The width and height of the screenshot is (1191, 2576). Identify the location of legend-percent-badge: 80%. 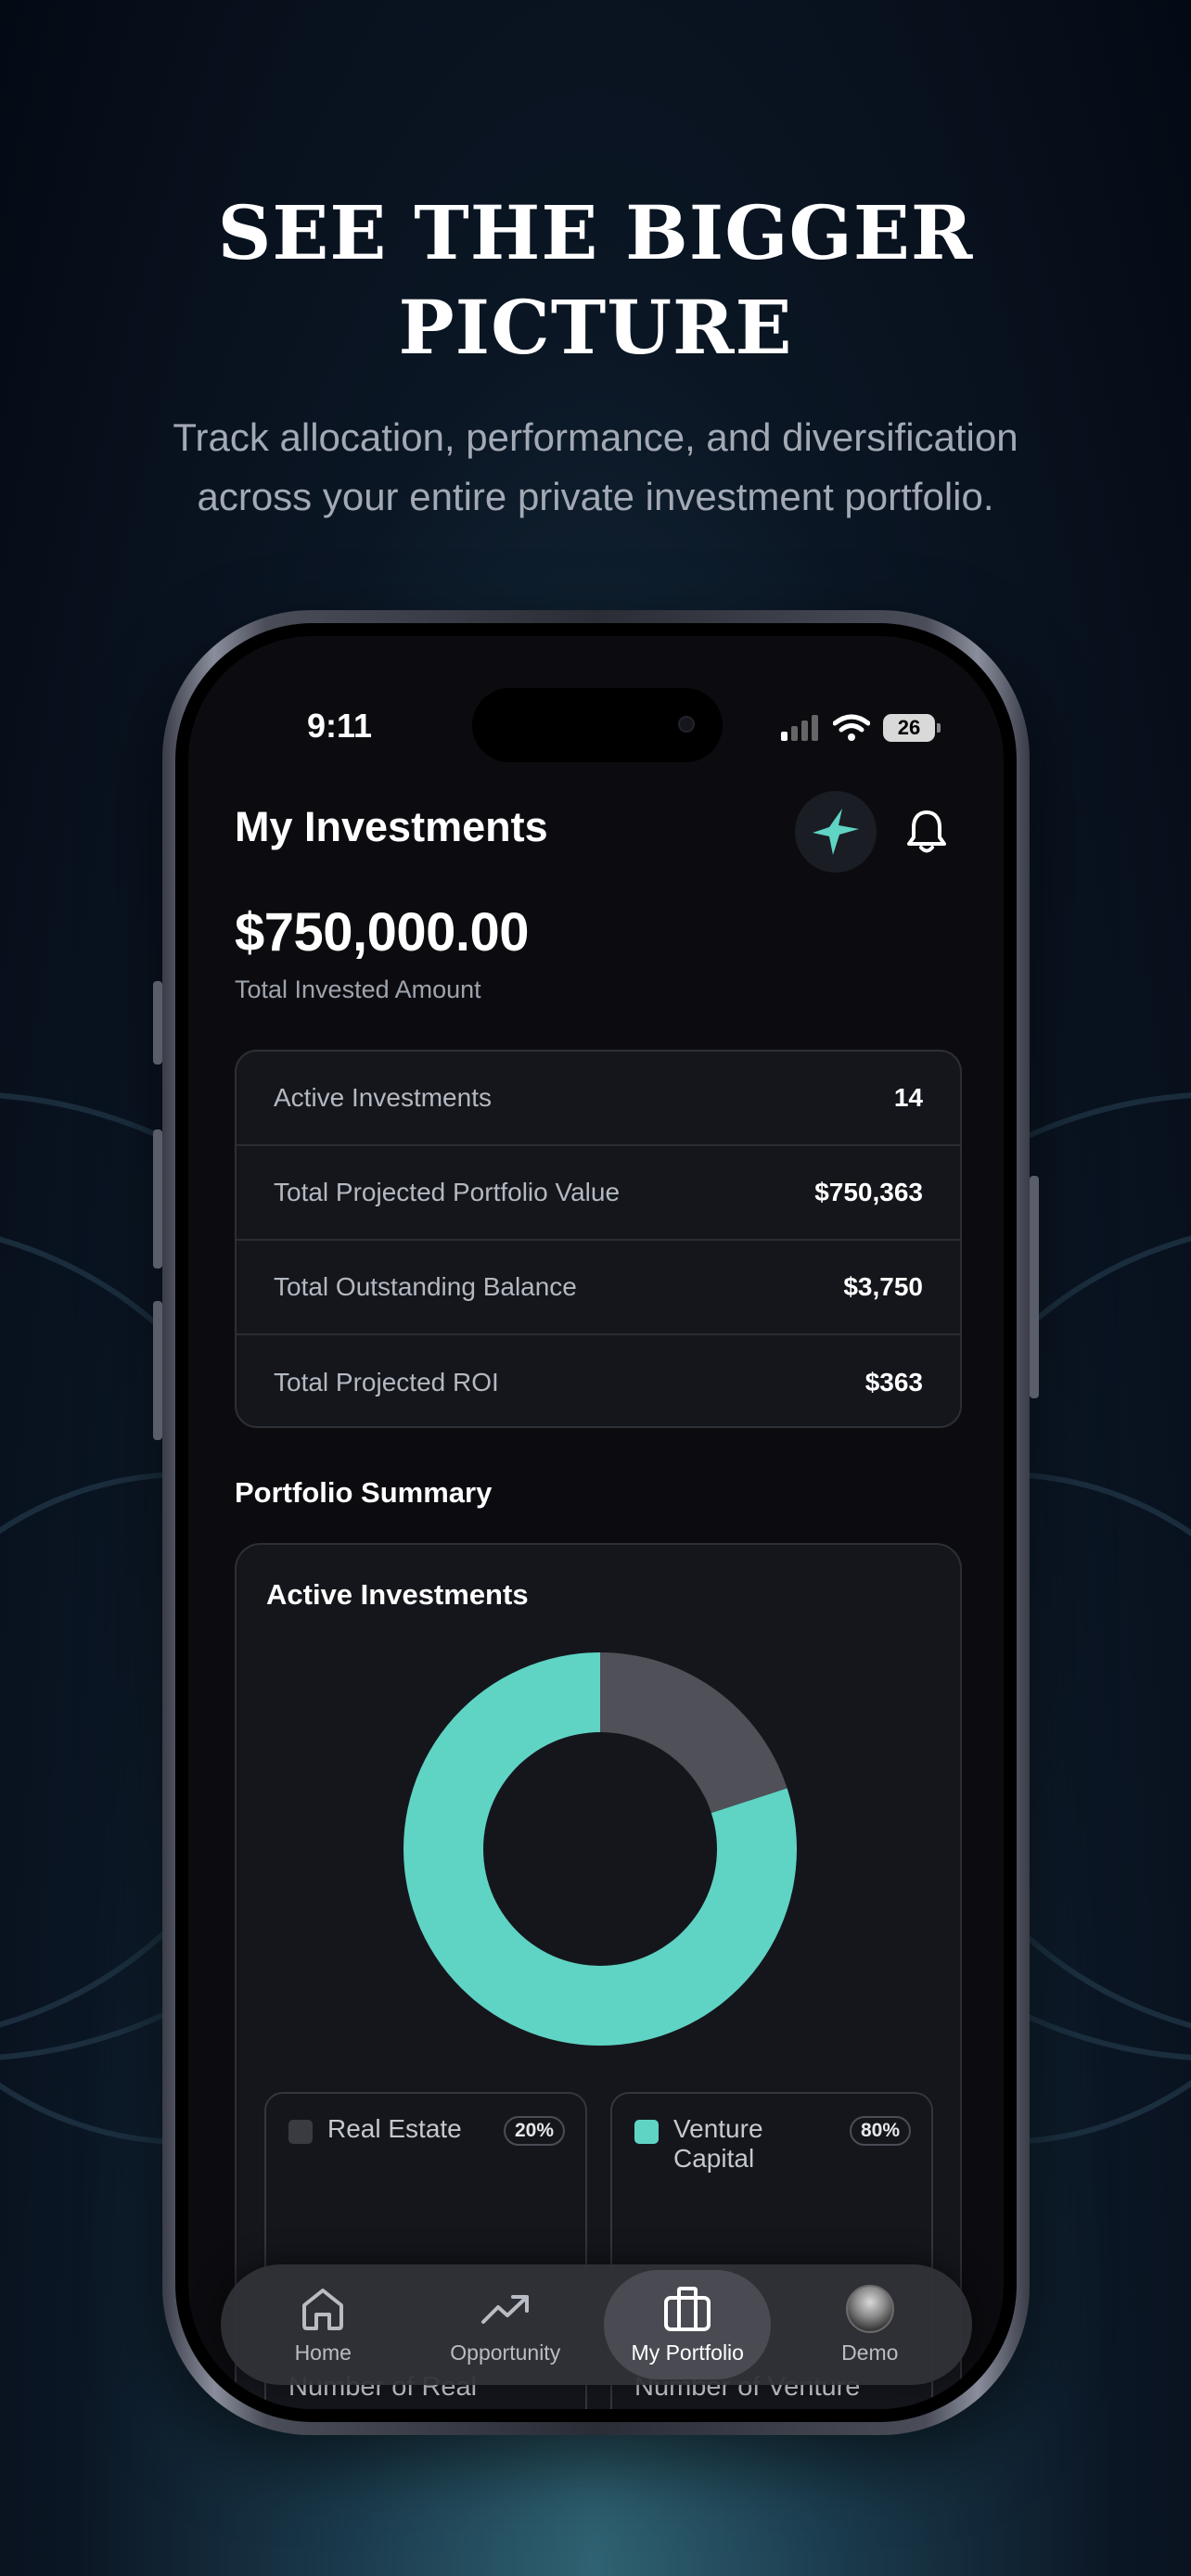
(880, 2131).